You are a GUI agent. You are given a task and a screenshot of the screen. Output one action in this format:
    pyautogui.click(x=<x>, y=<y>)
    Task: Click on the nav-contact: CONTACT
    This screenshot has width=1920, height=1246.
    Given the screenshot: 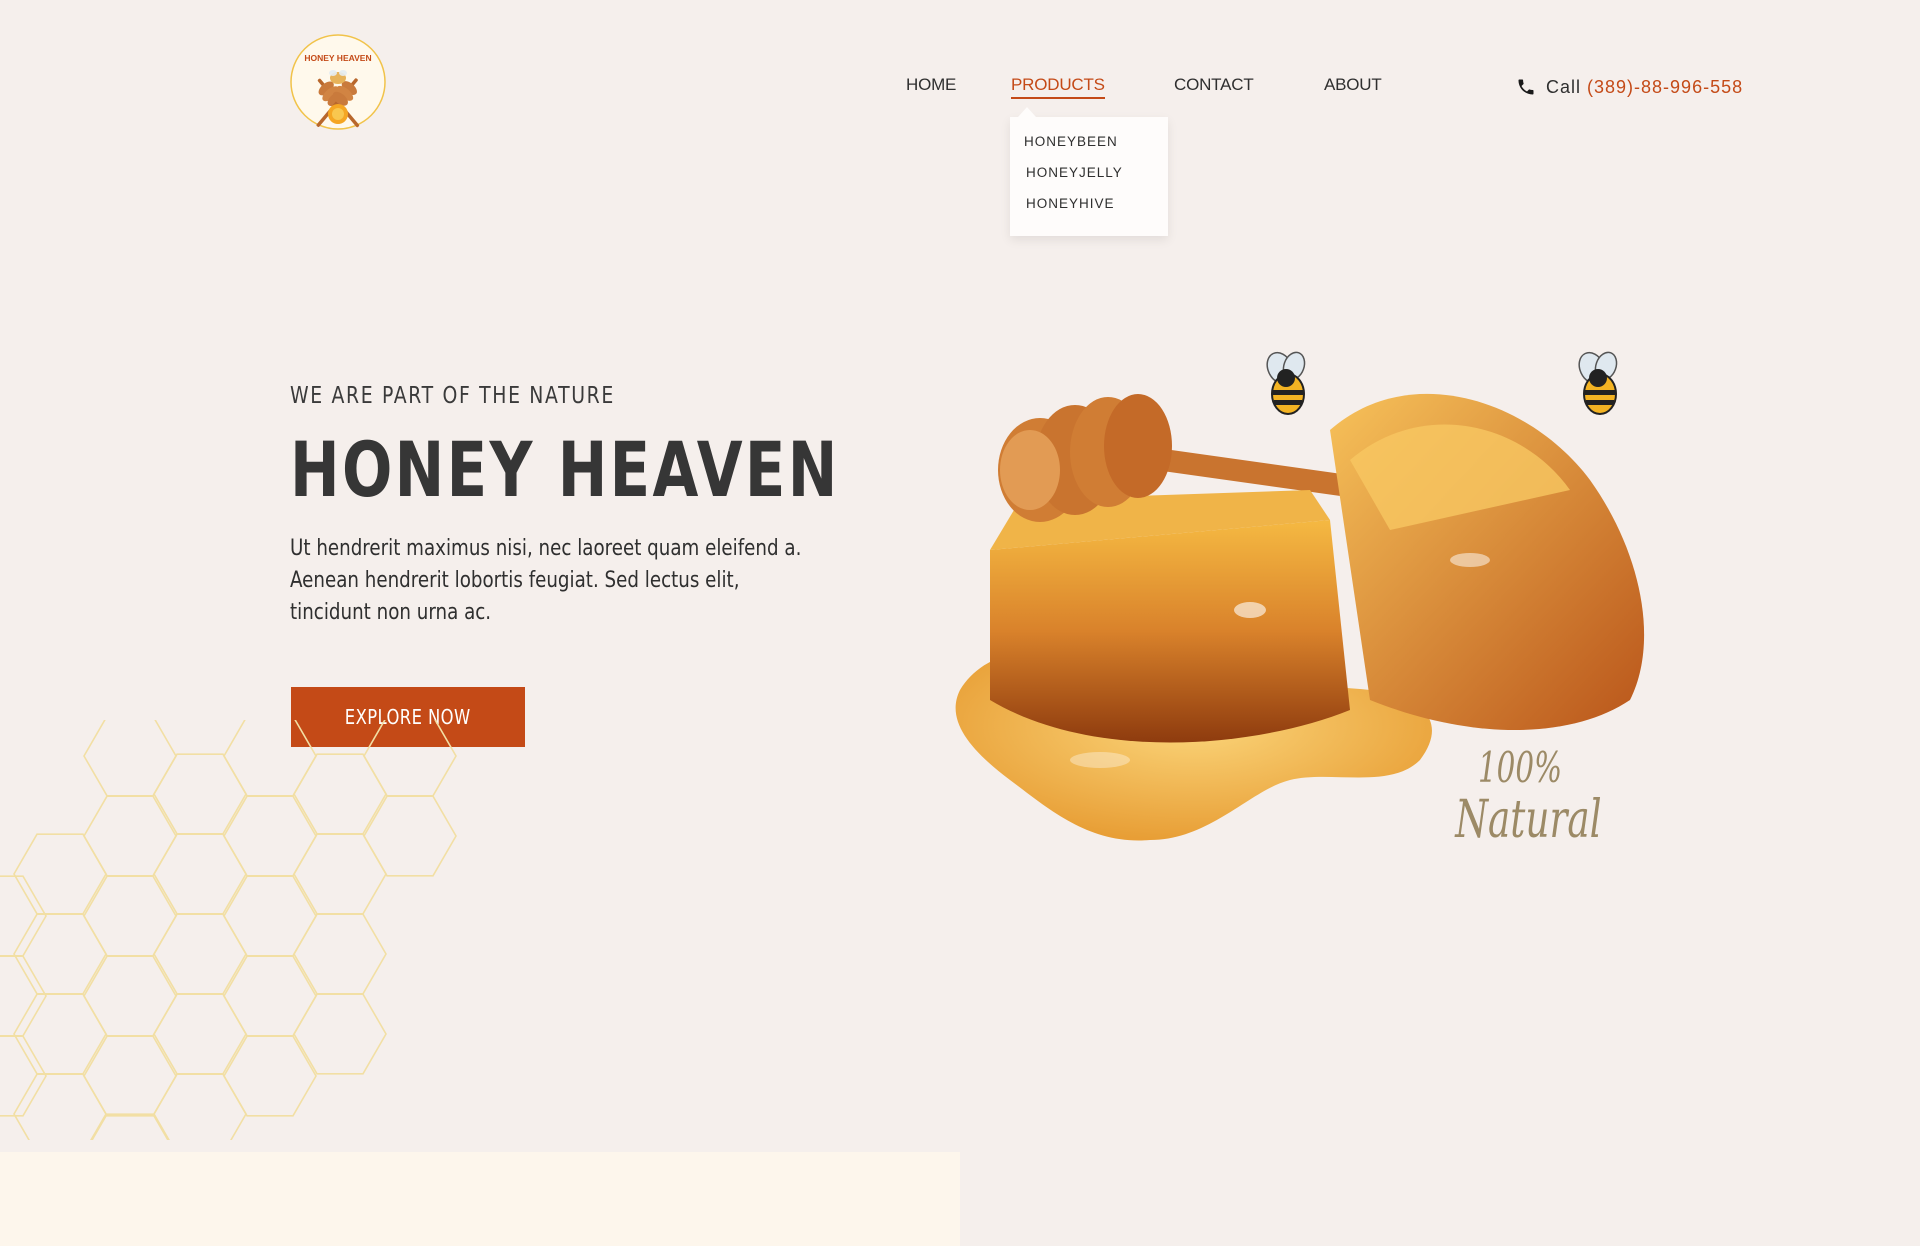 What is the action you would take?
    pyautogui.click(x=1214, y=85)
    